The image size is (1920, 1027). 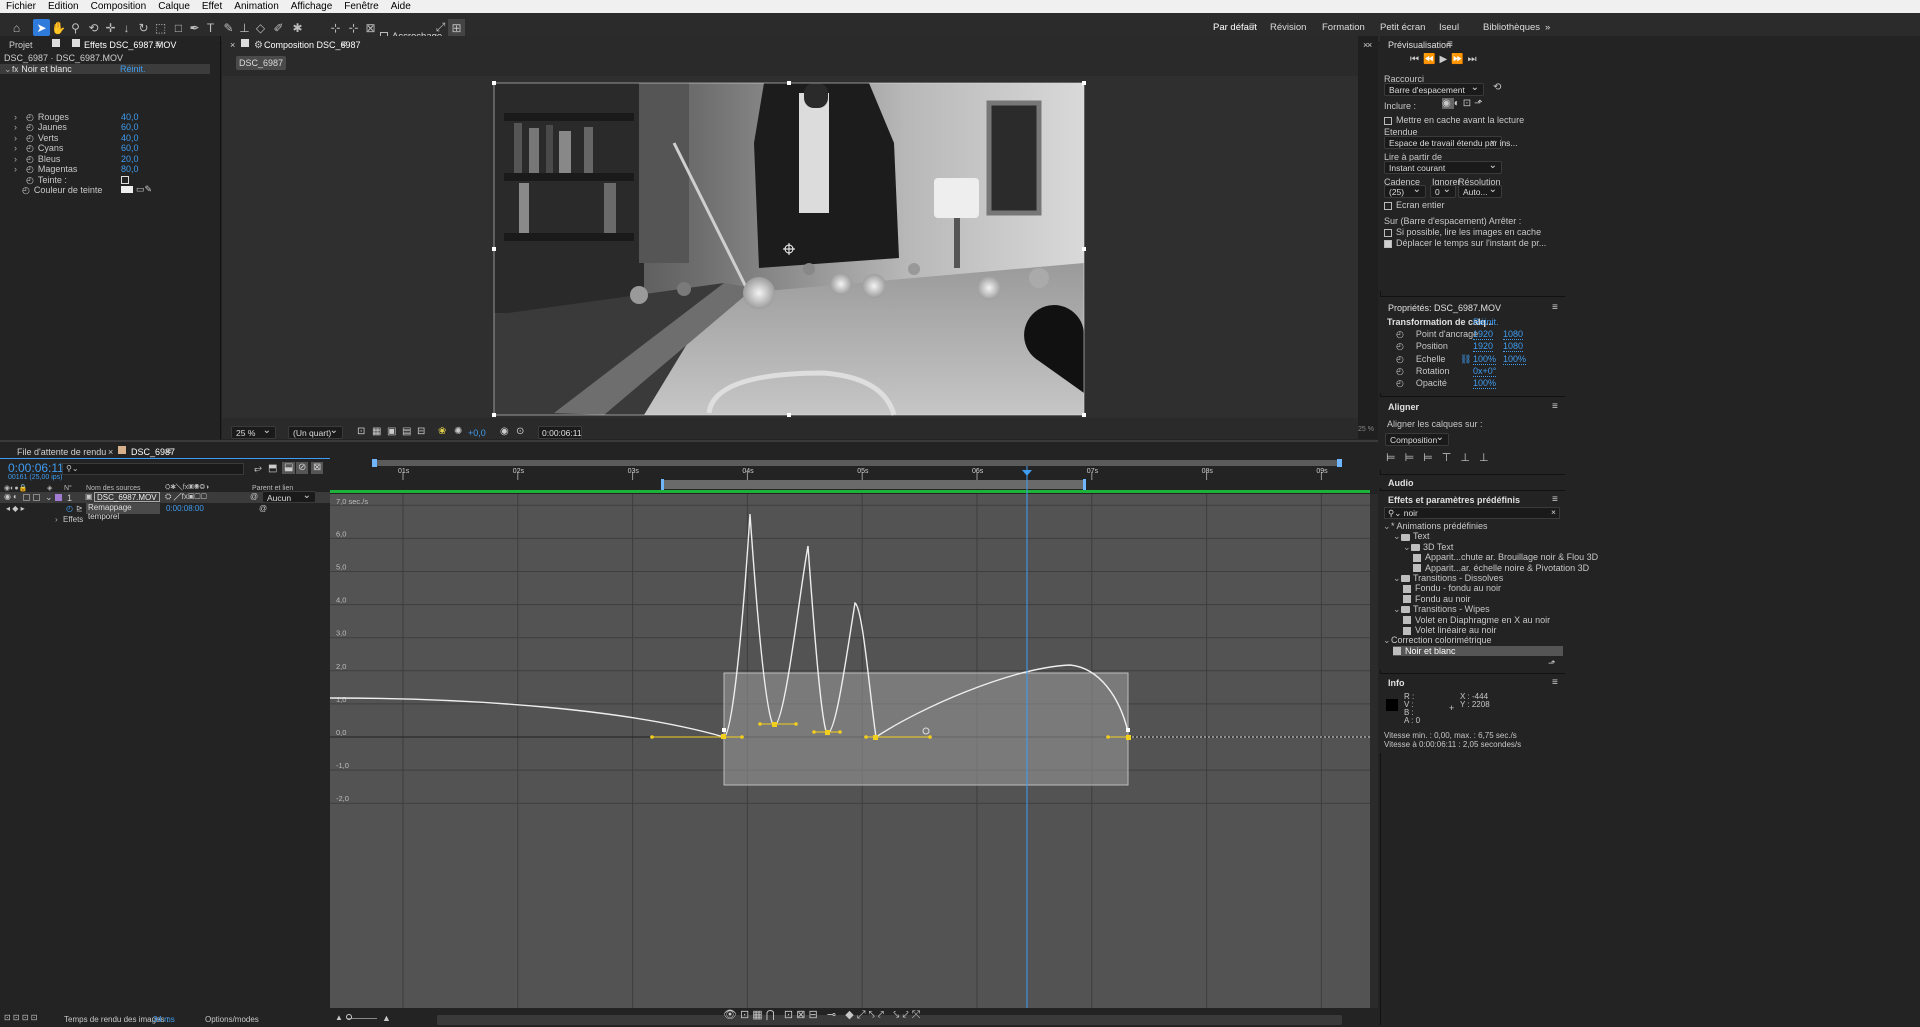 What do you see at coordinates (1479, 103) in the screenshot?
I see `export-icon: ⬏` at bounding box center [1479, 103].